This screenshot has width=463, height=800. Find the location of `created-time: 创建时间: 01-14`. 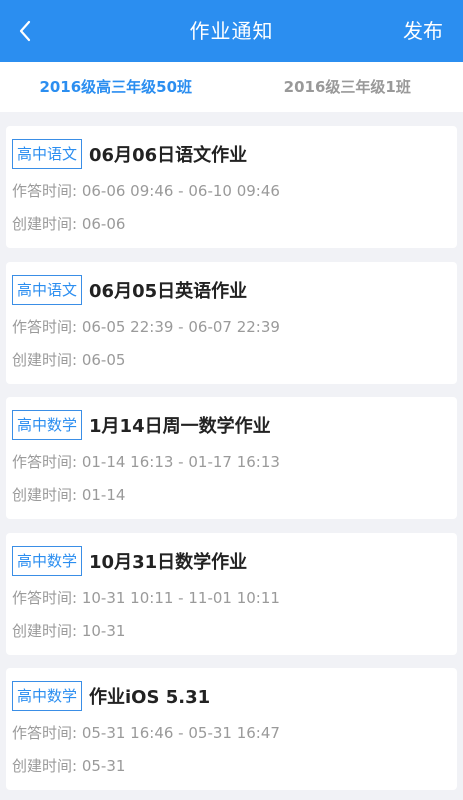

created-time: 创建时间: 01-14 is located at coordinates (69, 495).